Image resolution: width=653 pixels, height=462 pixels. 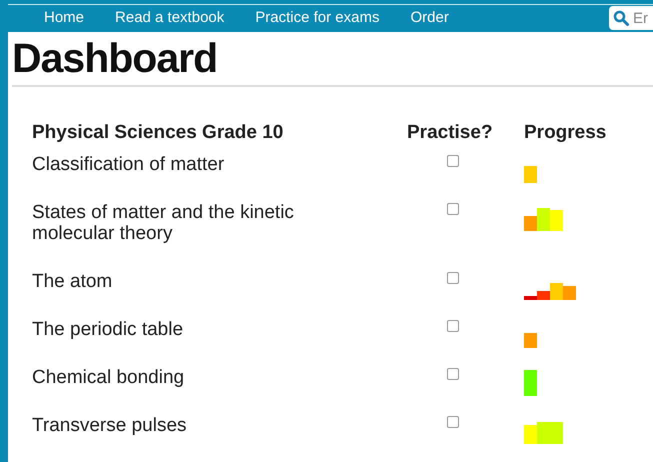 What do you see at coordinates (129, 164) in the screenshot?
I see `topic-name: Classification of matter` at bounding box center [129, 164].